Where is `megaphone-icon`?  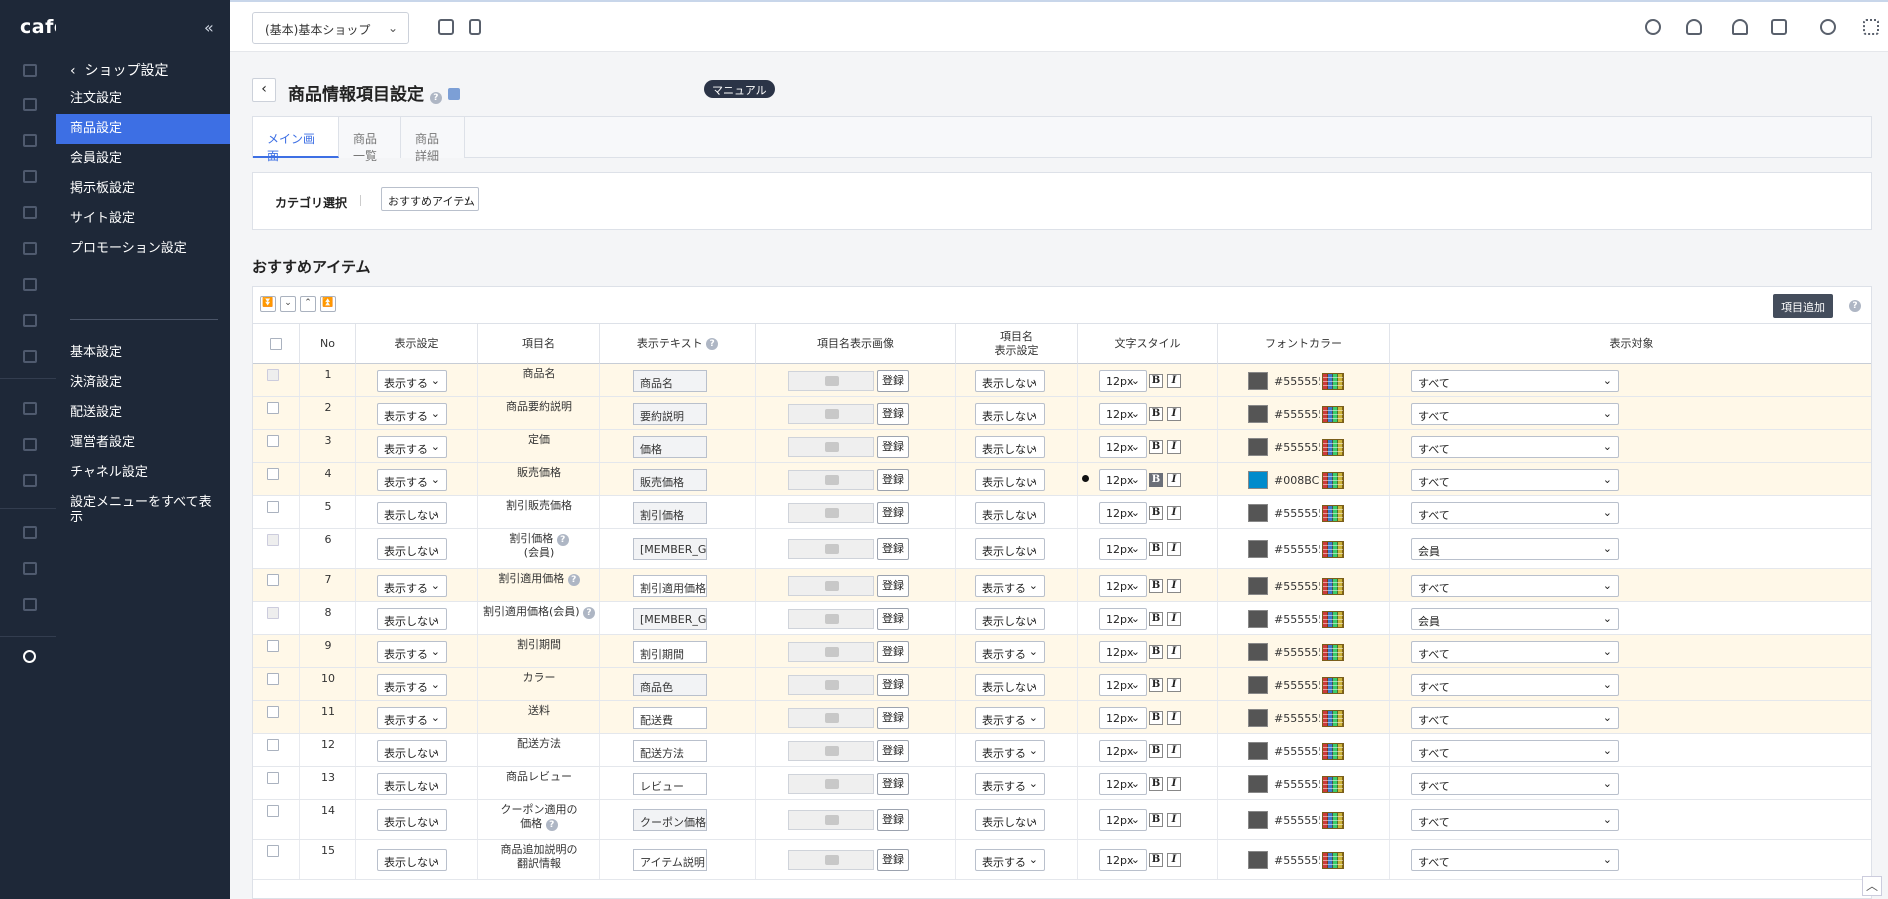
megaphone-icon is located at coordinates (30, 444).